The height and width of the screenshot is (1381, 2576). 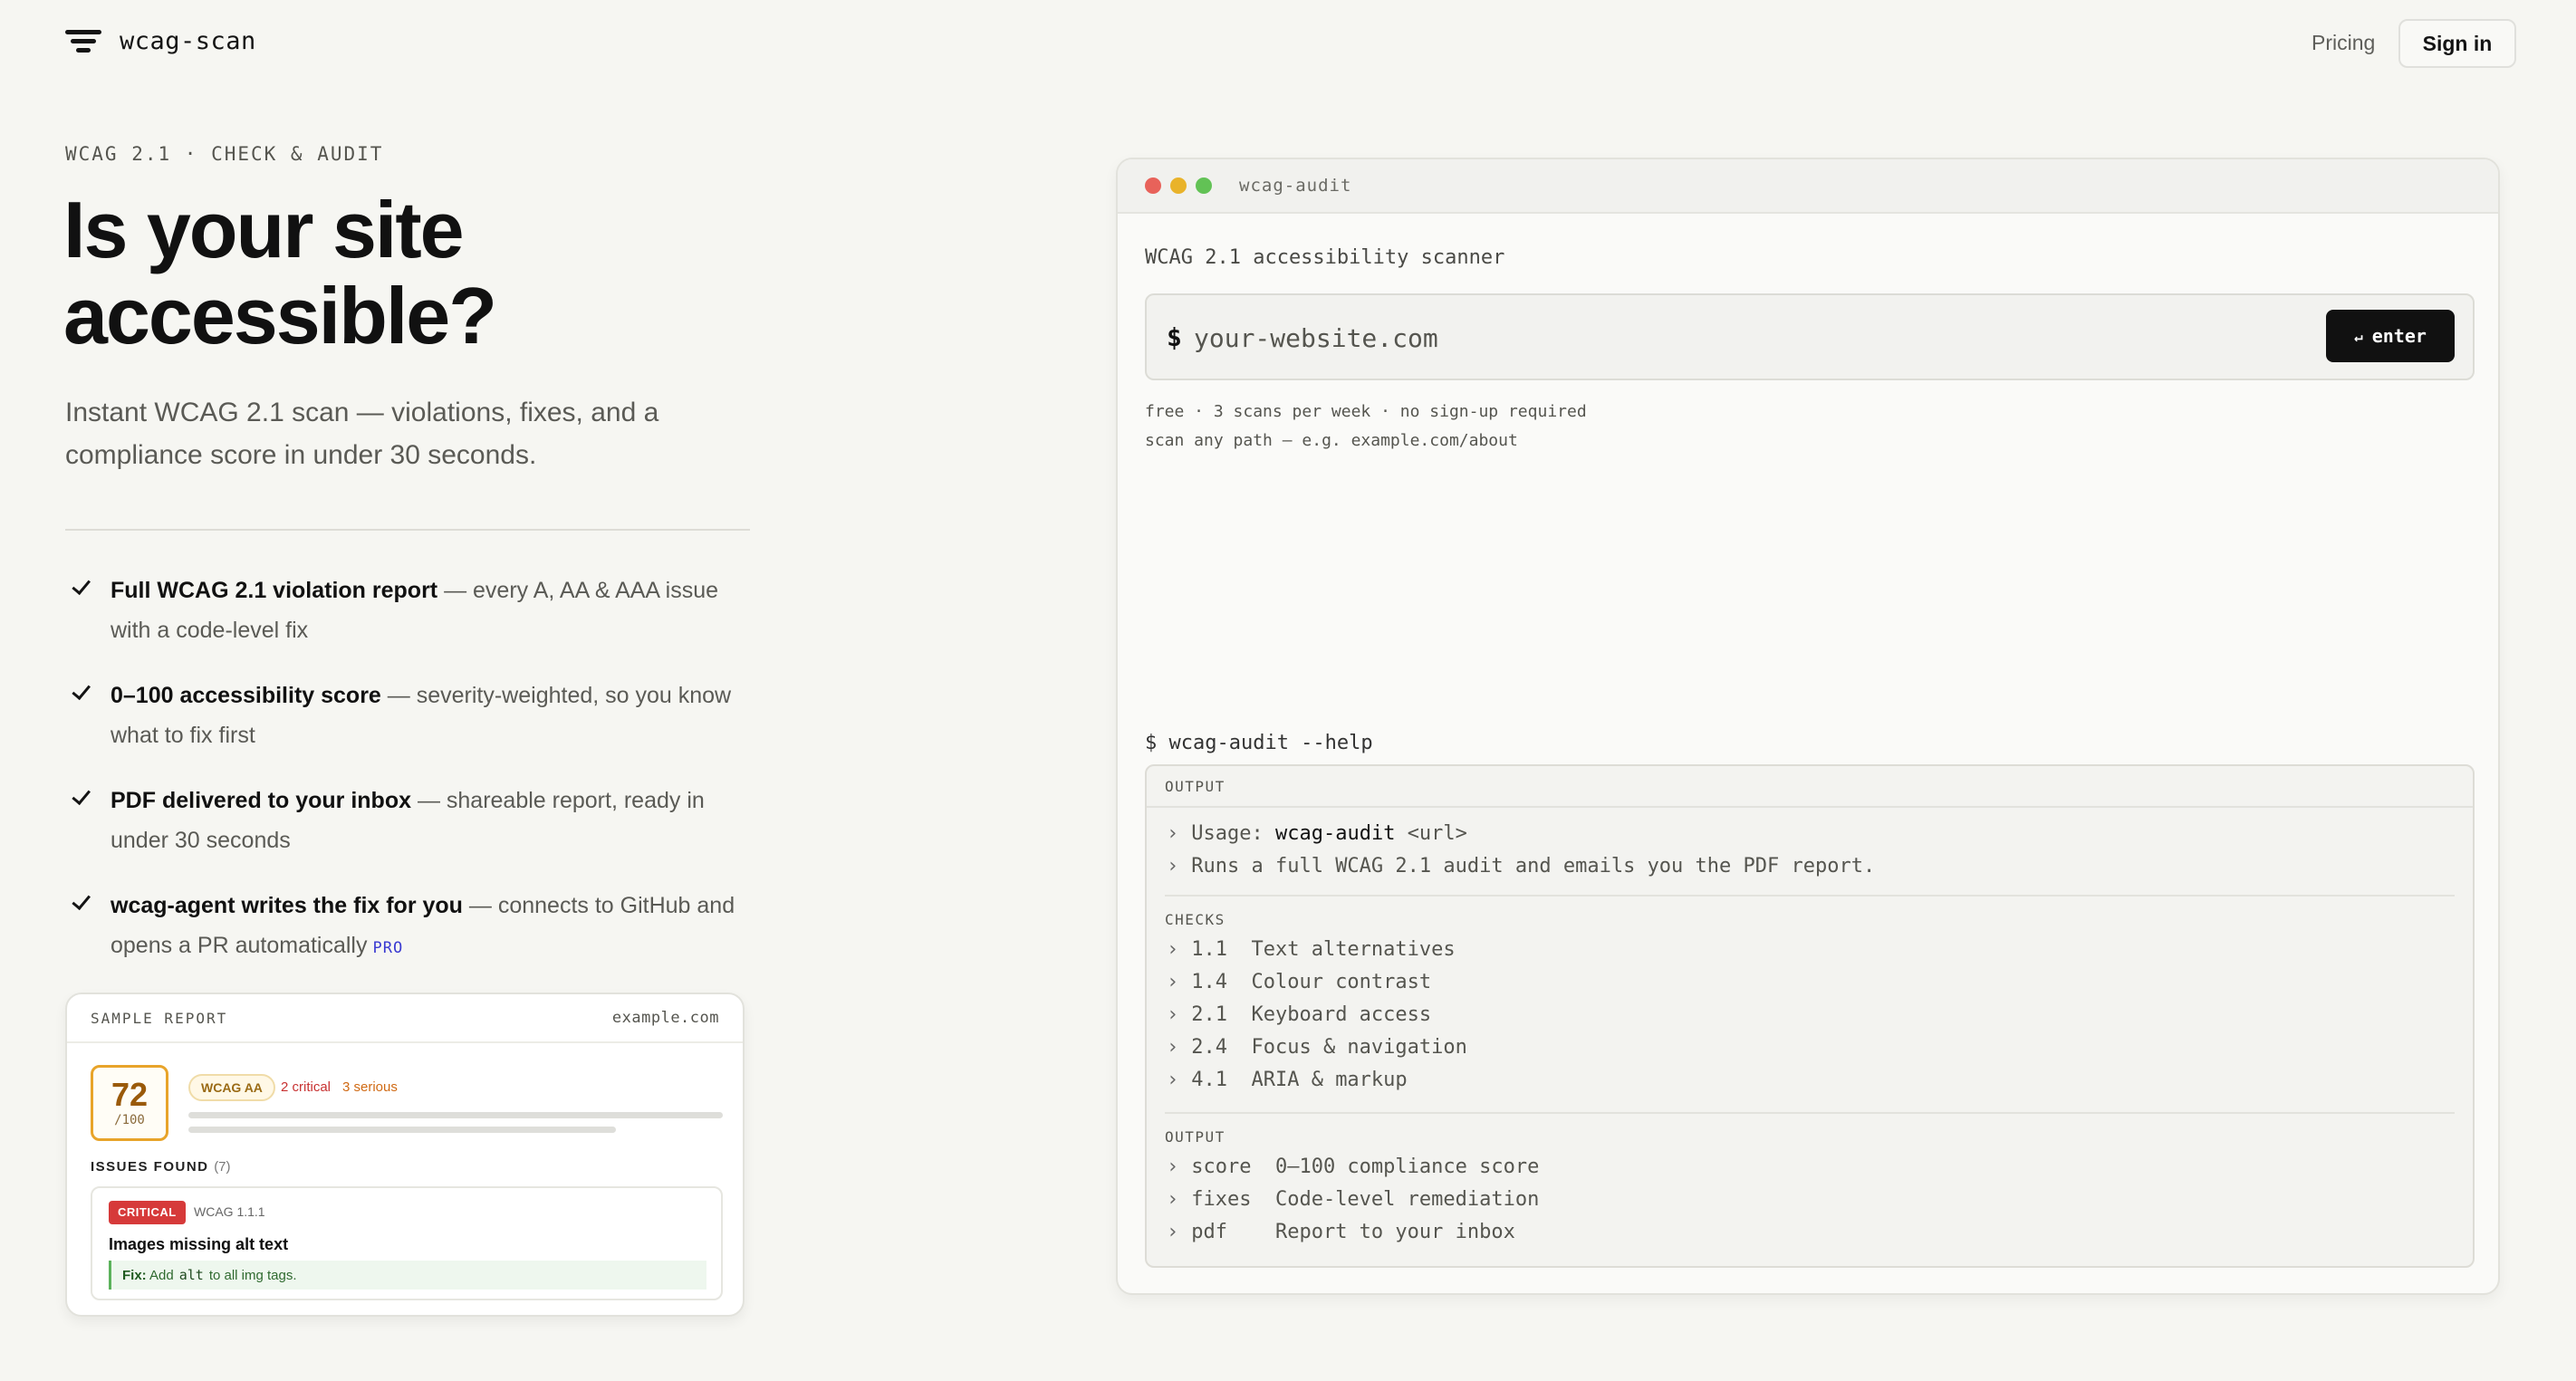 I want to click on hero-title-line2: accessible?, so click(x=280, y=315).